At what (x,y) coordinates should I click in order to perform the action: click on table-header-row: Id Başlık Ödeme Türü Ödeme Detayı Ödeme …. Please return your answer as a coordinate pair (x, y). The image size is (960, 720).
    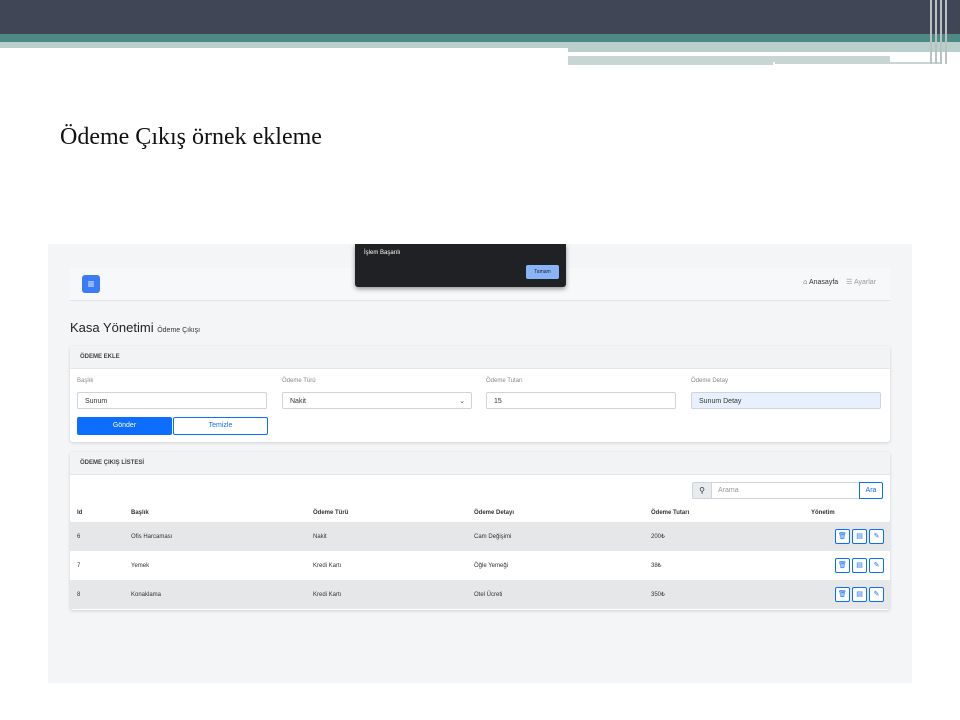
    Looking at the image, I should click on (480, 513).